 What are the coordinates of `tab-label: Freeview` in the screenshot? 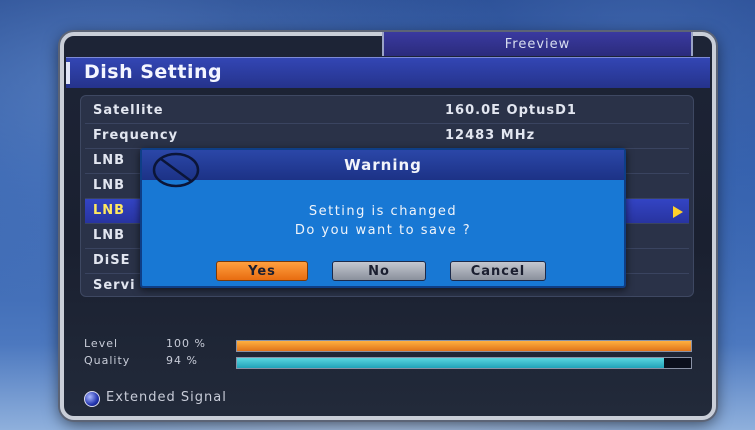 It's located at (537, 44).